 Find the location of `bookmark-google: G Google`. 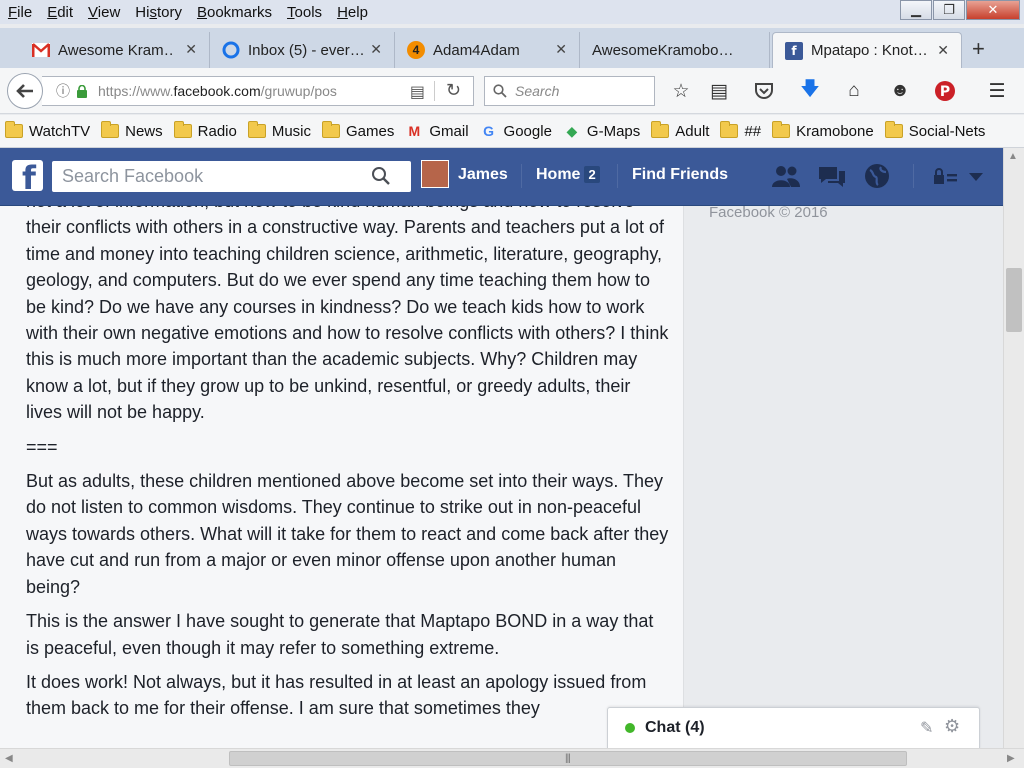

bookmark-google: G Google is located at coordinates (516, 131).